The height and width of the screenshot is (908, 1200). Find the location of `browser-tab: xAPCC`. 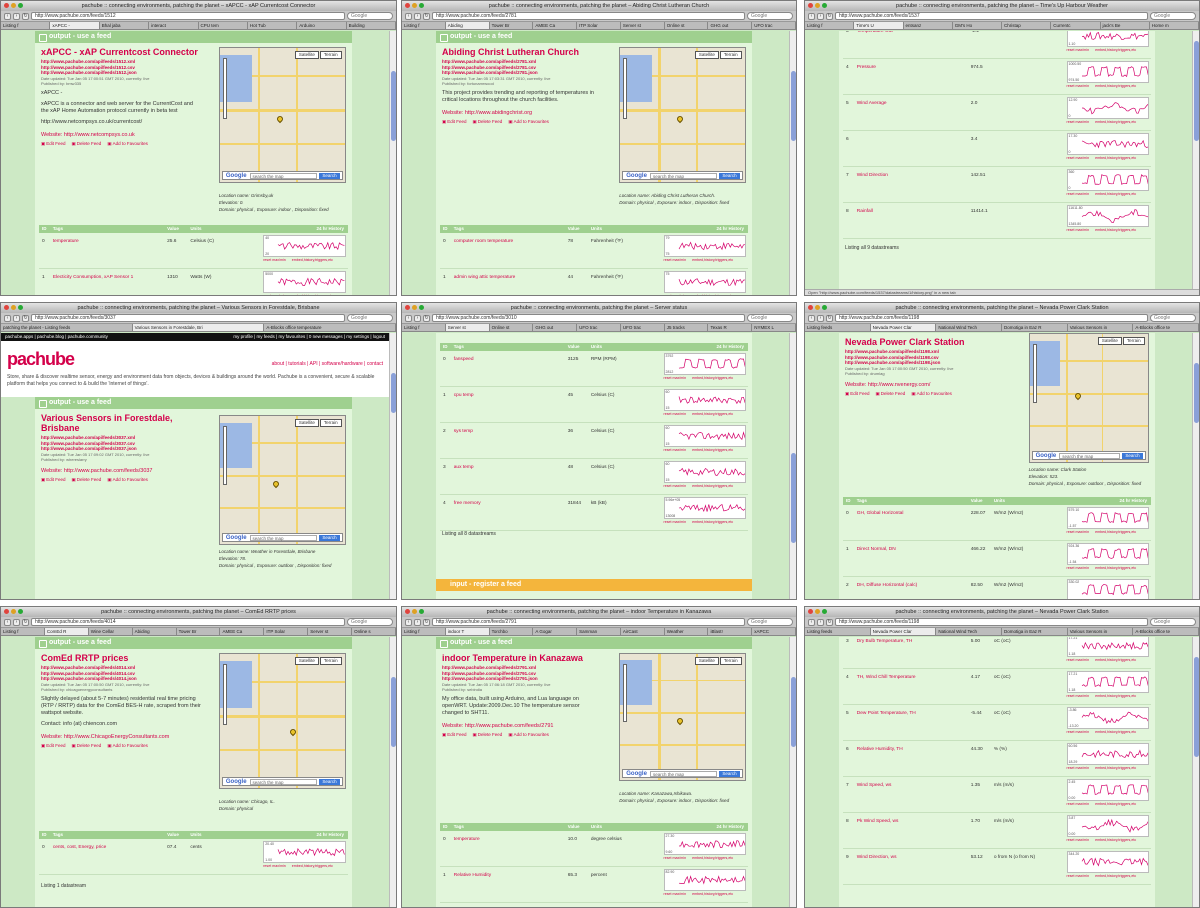

browser-tab: xAPCC is located at coordinates (774, 631).